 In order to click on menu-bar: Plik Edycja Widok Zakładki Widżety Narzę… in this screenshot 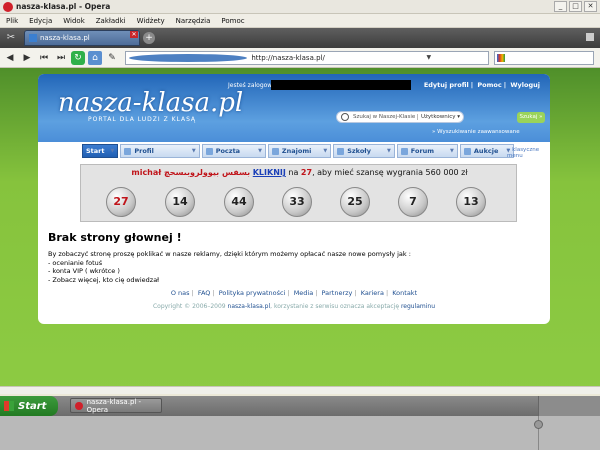, I will do `click(300, 21)`.